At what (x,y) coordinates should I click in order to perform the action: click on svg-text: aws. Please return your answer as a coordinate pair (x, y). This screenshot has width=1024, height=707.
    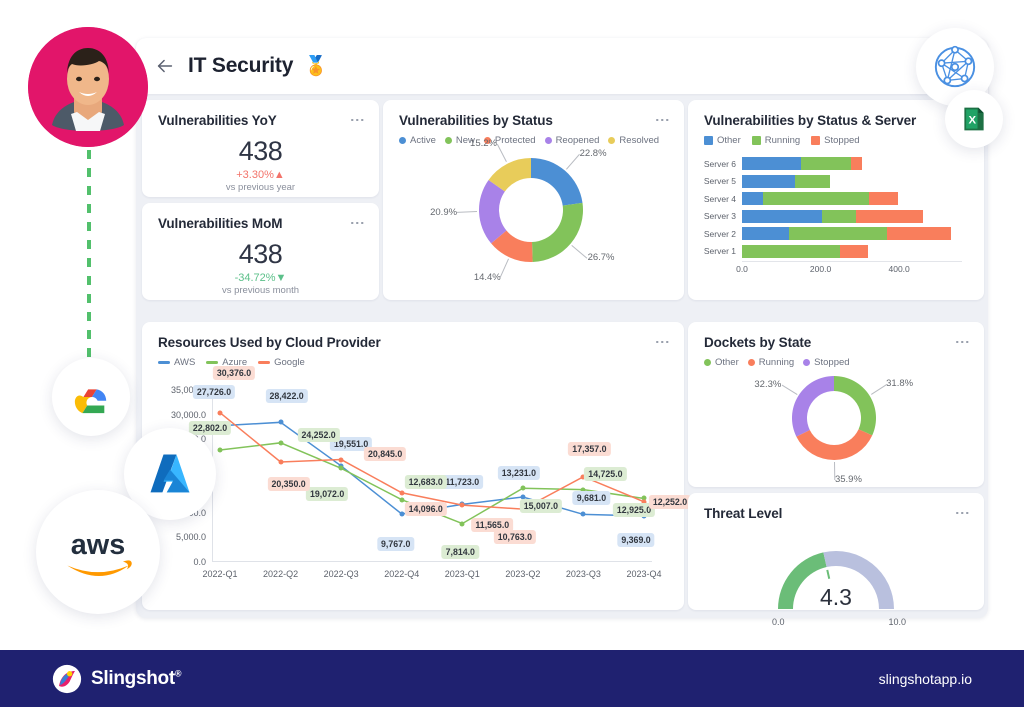
    Looking at the image, I should click on (98, 545).